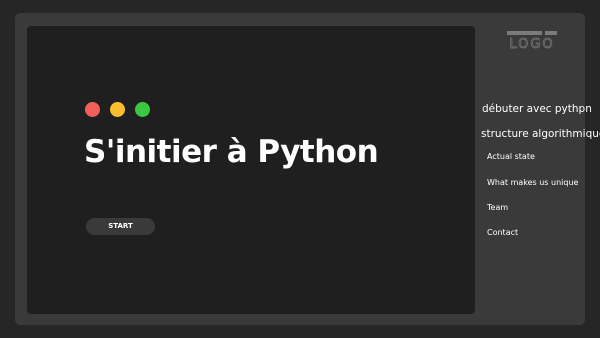  I want to click on nav-item-contact: Contact, so click(502, 232).